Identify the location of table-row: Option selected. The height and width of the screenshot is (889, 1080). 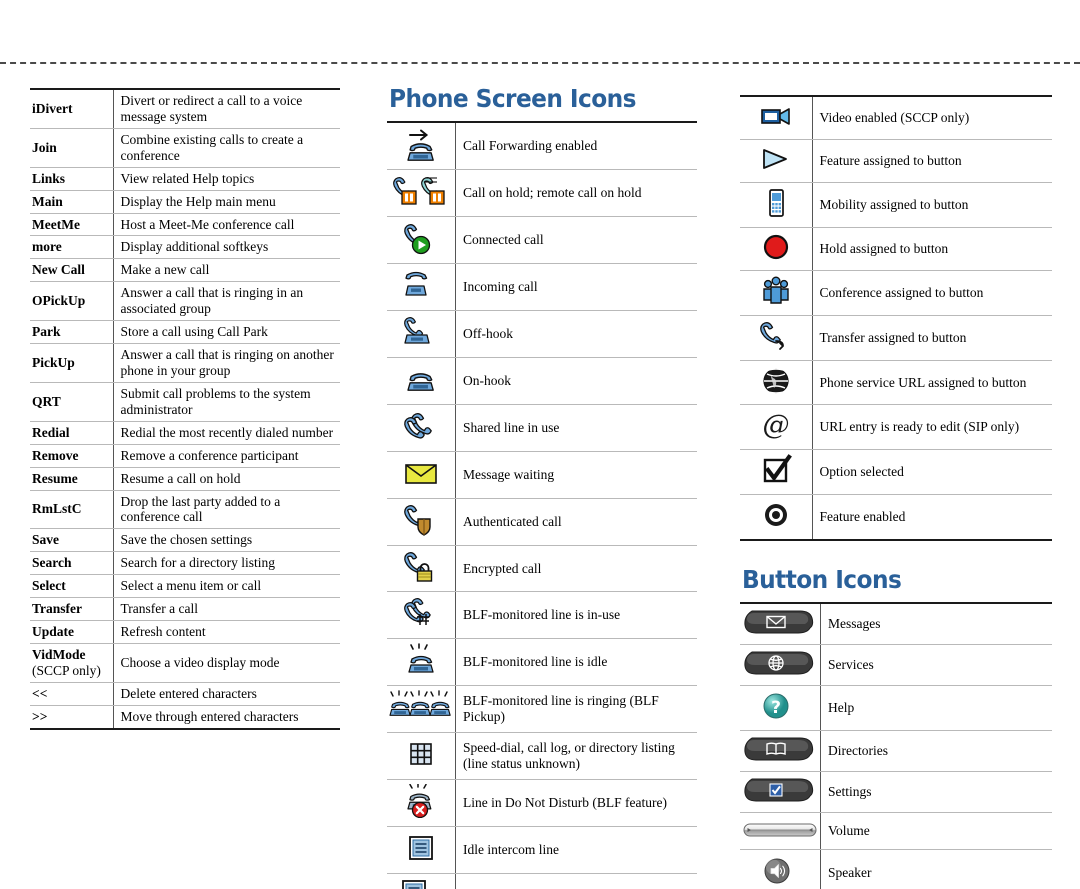
(896, 472).